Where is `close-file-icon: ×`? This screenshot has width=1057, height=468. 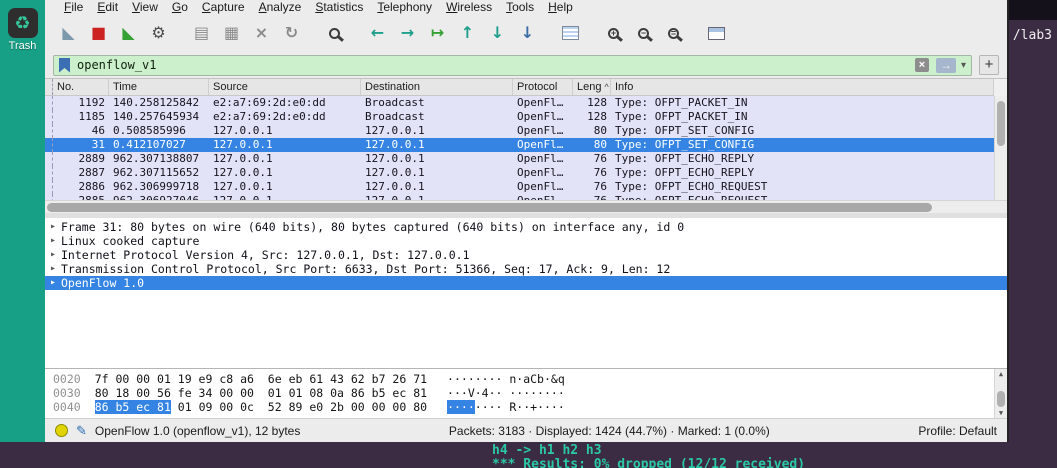 close-file-icon: × is located at coordinates (261, 33).